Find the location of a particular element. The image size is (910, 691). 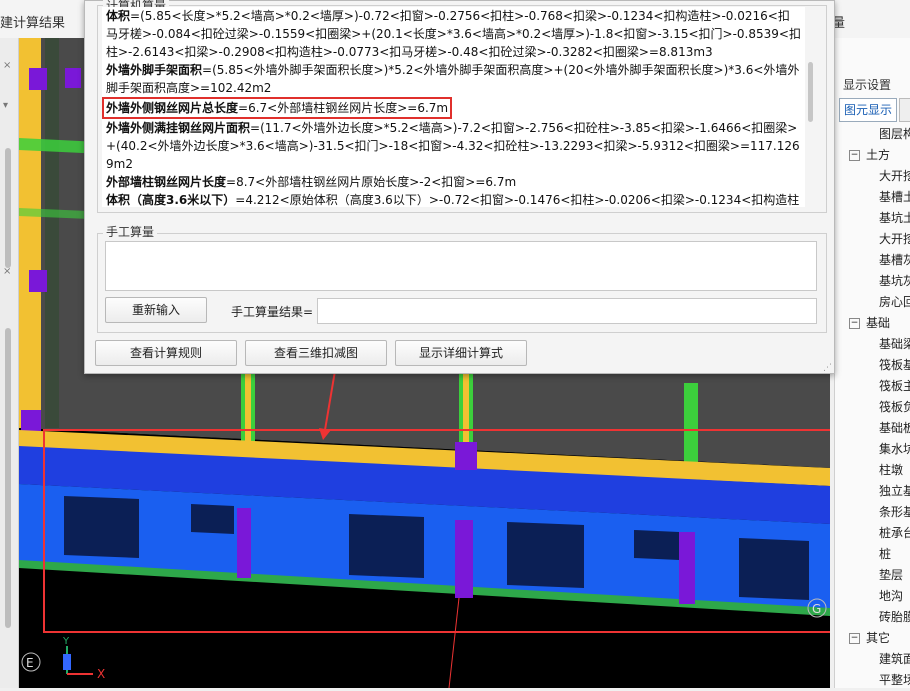

calc-line-mesh-length: 外墙外侧钢丝网片总长度=6.7<外部墙柱钢丝网片长度>=6.7m is located at coordinates (453, 108).